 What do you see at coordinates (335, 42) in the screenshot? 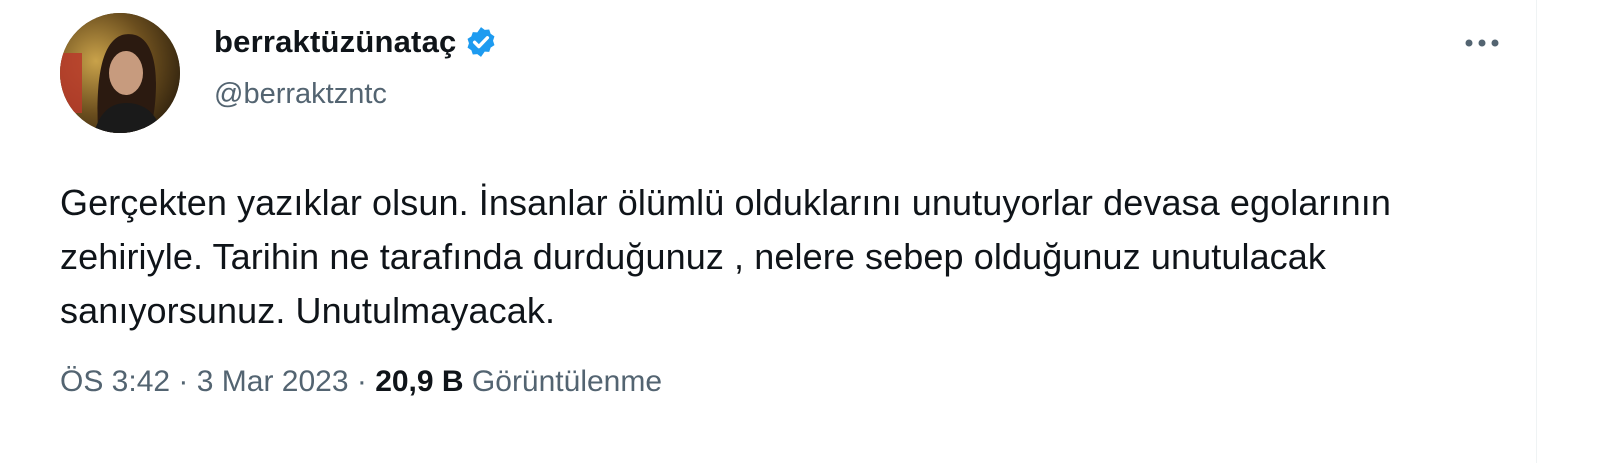
I see `display-name: berraktüzünataç` at bounding box center [335, 42].